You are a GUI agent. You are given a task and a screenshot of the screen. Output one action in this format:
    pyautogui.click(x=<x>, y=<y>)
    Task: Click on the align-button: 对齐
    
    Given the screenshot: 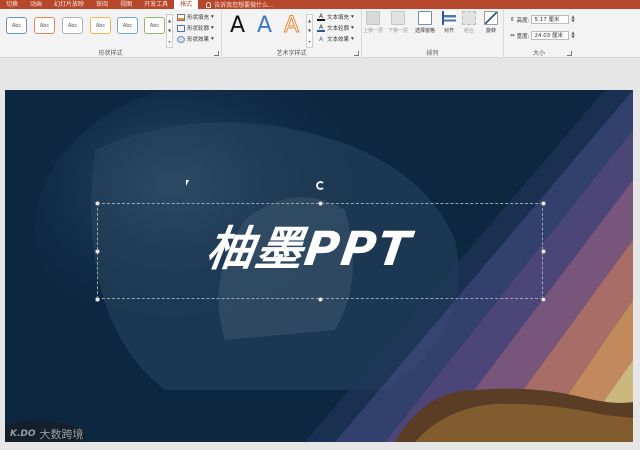 What is the action you would take?
    pyautogui.click(x=449, y=22)
    